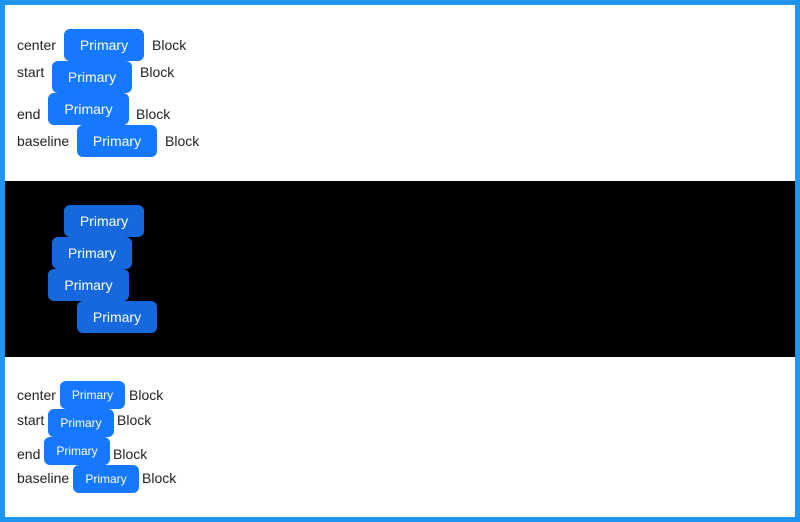  I want to click on small-label-center: center, so click(36, 395).